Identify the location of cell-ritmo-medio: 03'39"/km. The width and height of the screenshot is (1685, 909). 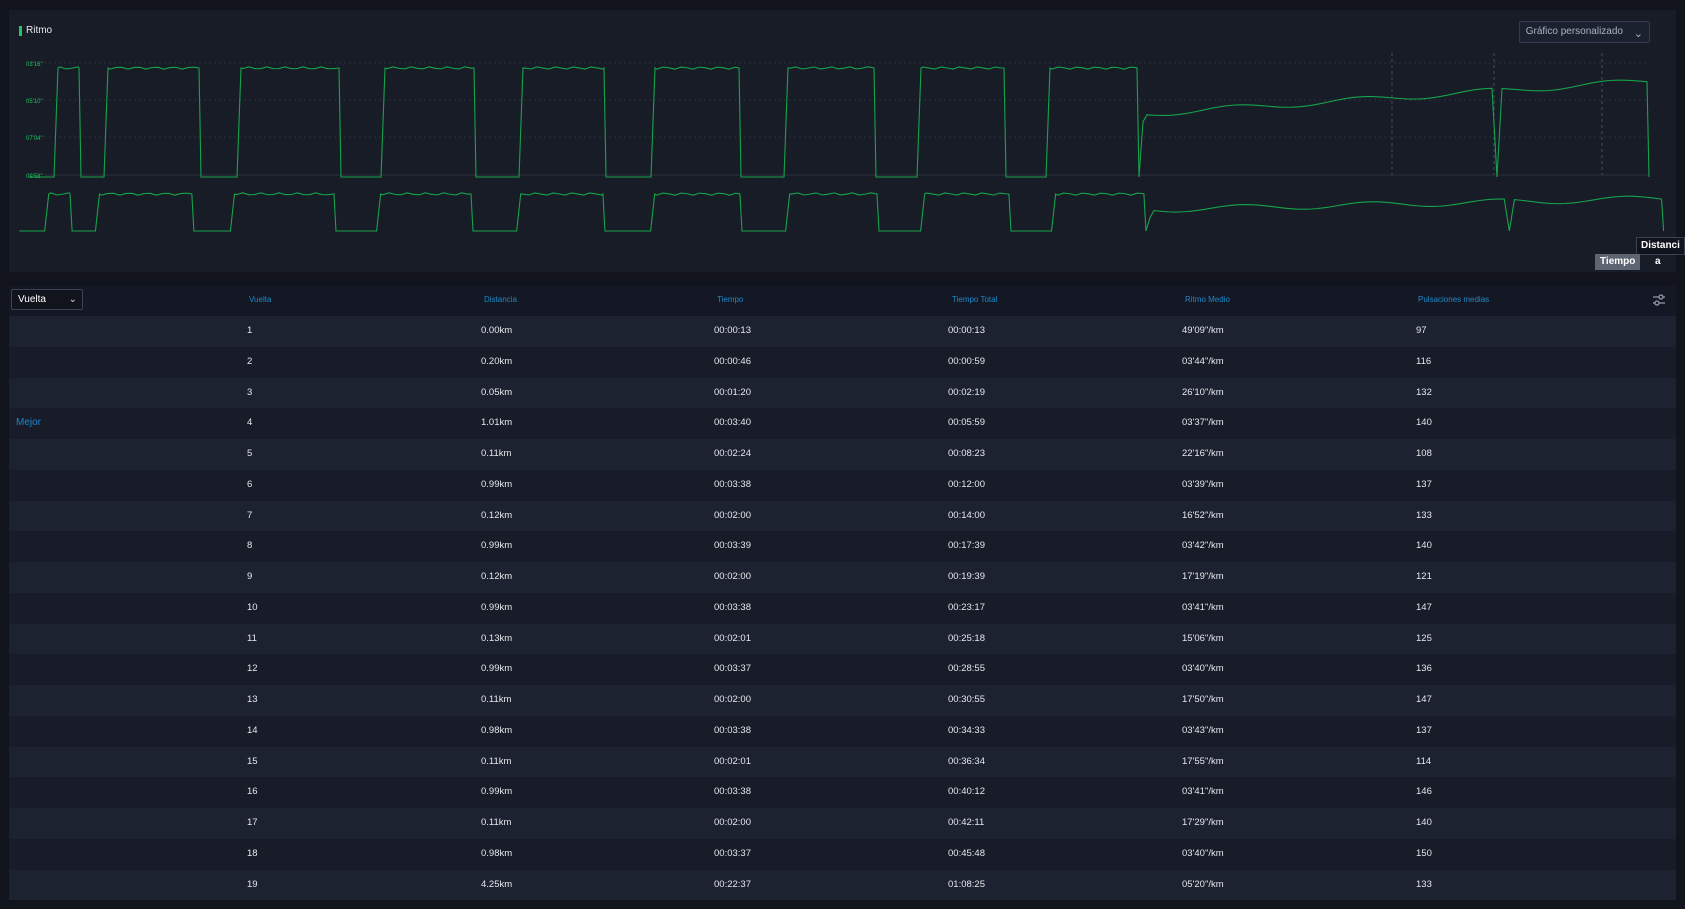
(1203, 484).